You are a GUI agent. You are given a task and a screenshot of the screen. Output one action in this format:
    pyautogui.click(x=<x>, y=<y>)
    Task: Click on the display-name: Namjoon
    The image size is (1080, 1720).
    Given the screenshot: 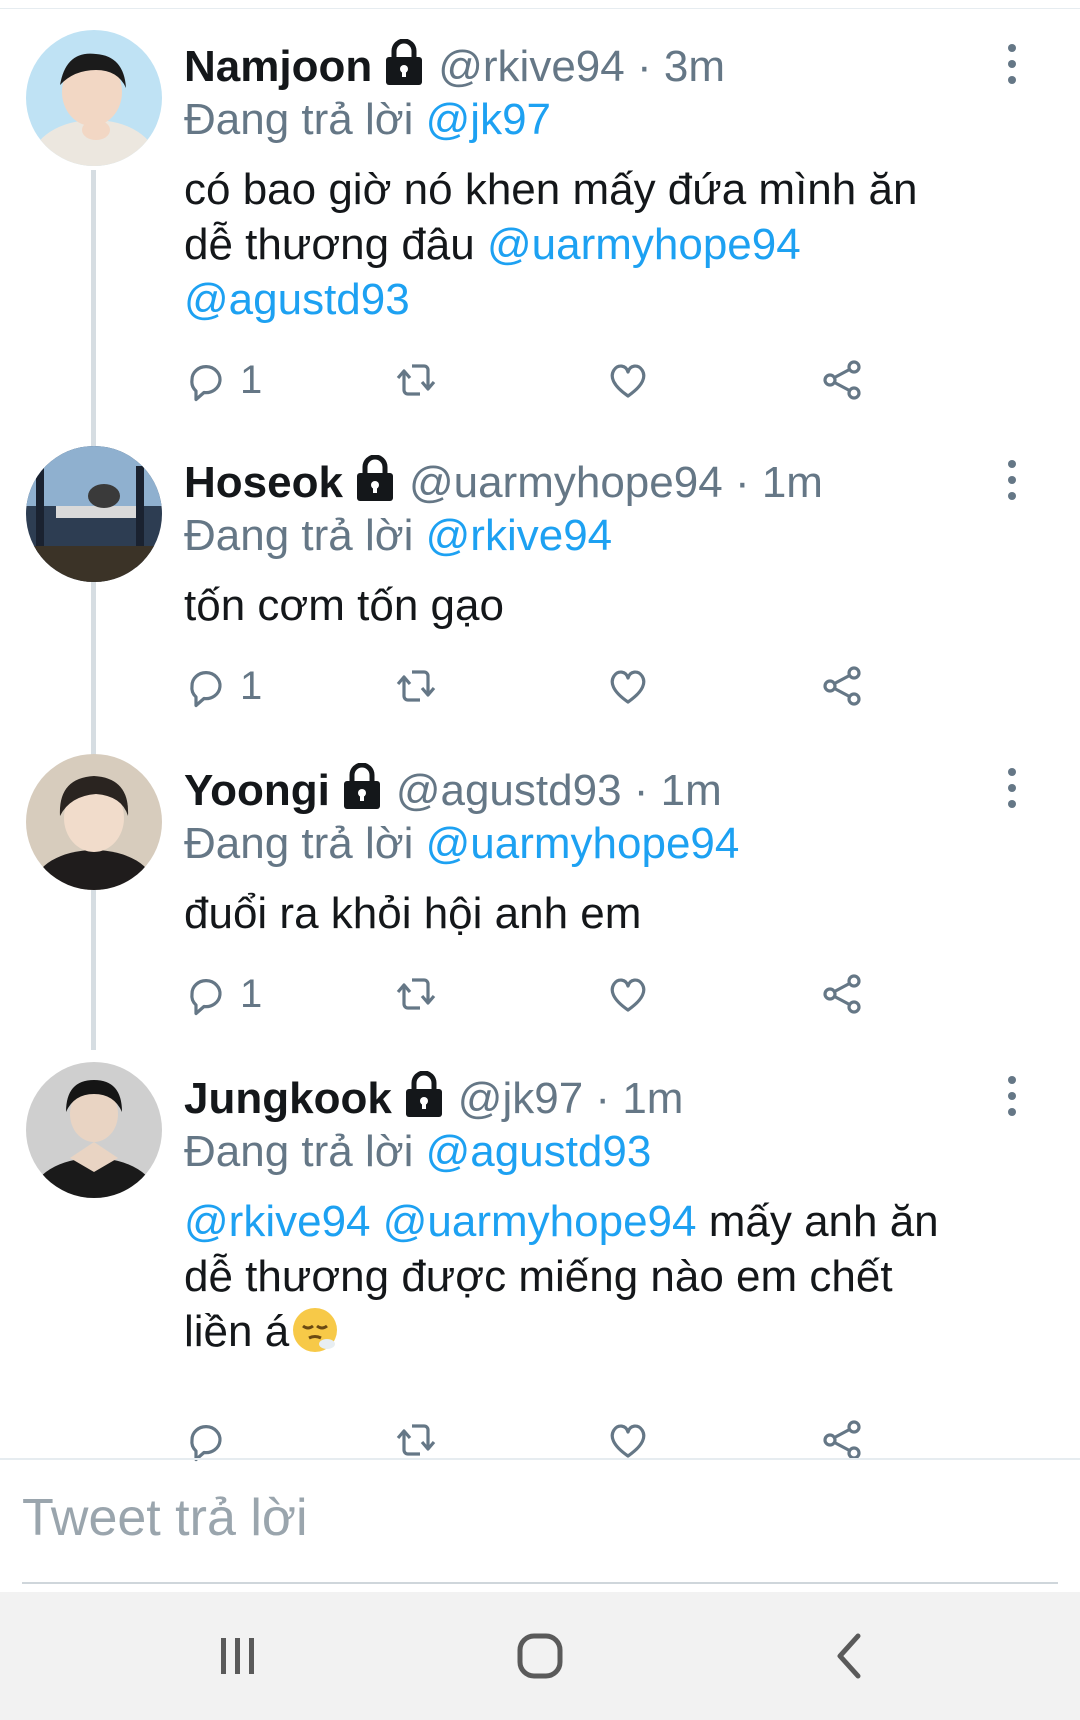 What is the action you would take?
    pyautogui.click(x=278, y=66)
    